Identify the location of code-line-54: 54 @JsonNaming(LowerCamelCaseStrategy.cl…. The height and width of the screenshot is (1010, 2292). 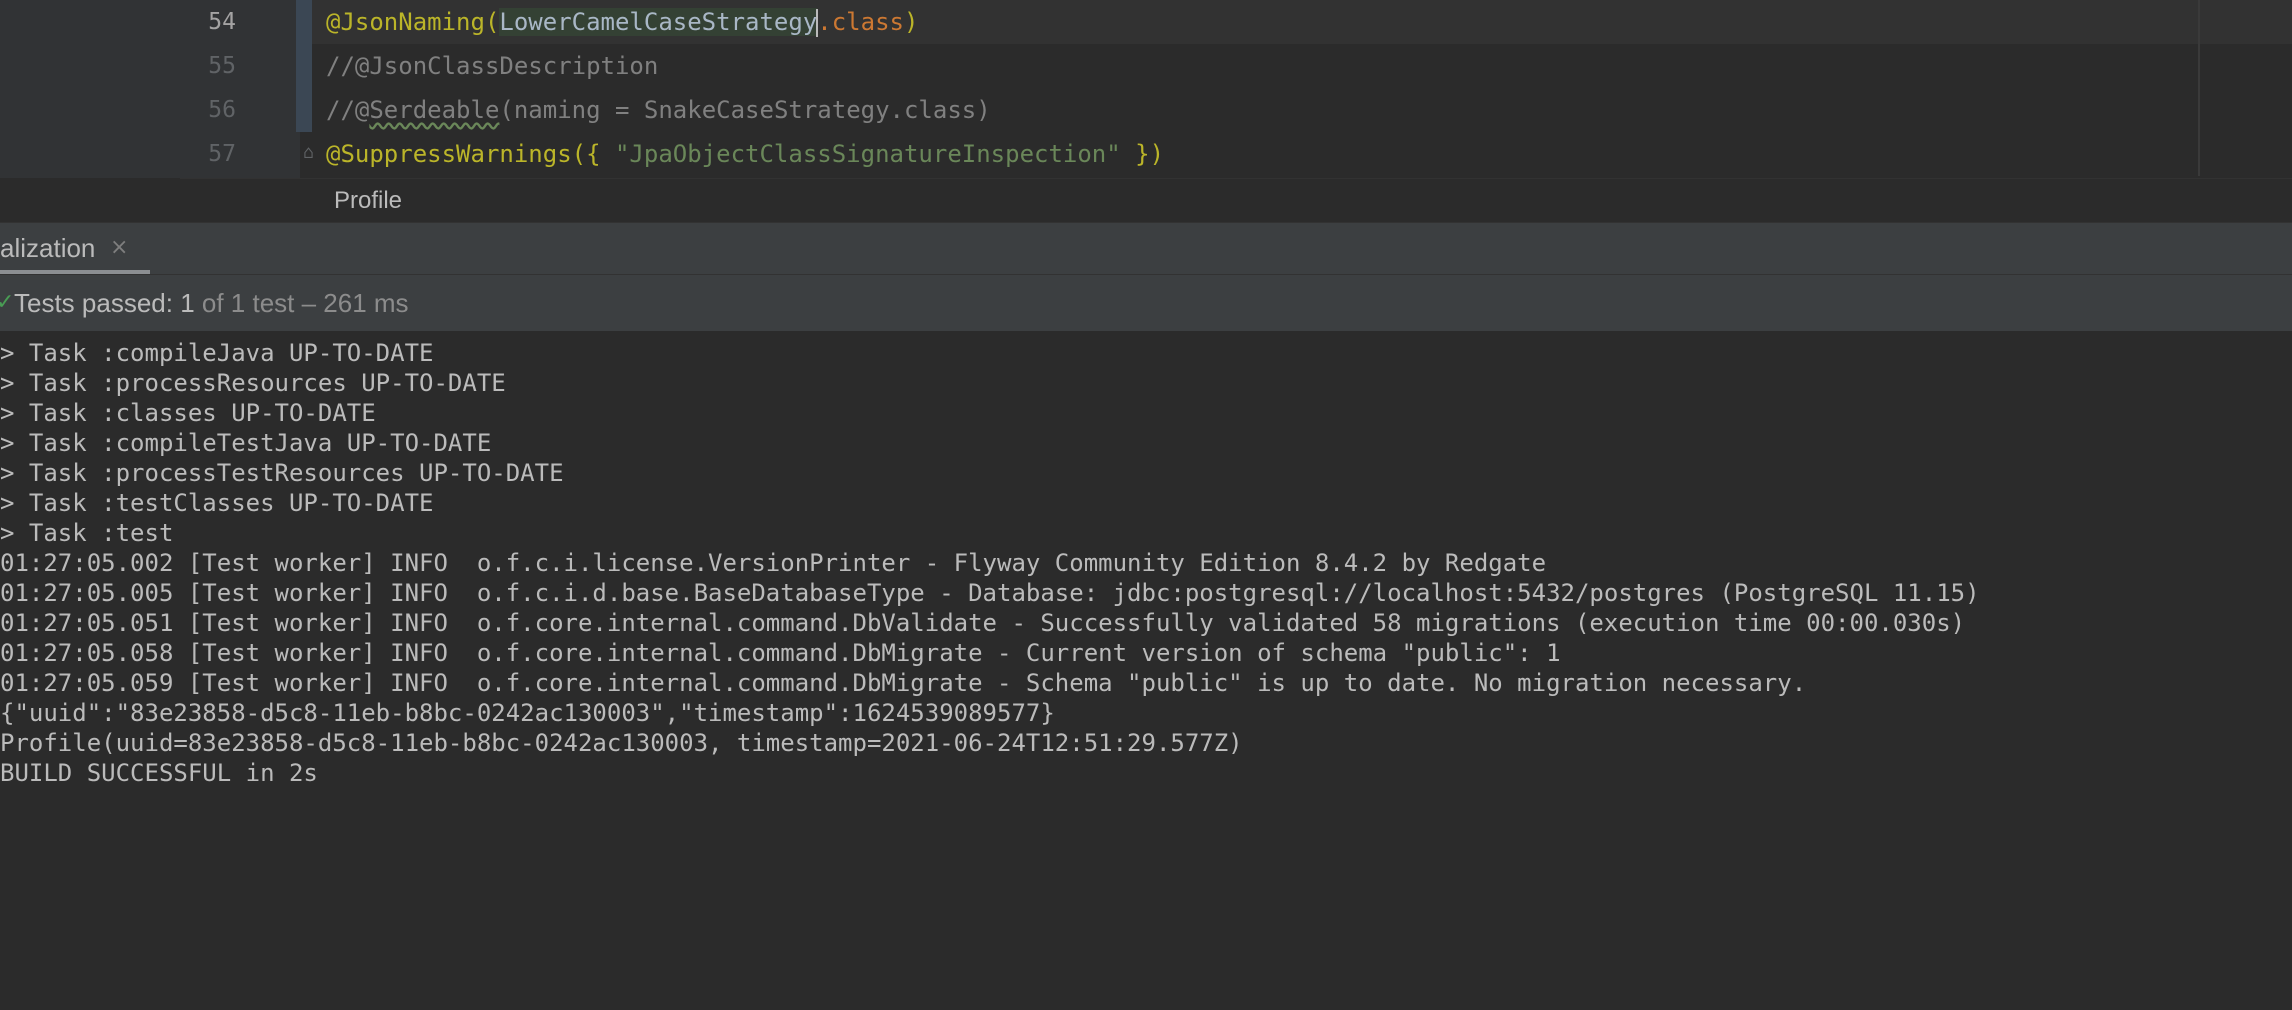
(1146, 22).